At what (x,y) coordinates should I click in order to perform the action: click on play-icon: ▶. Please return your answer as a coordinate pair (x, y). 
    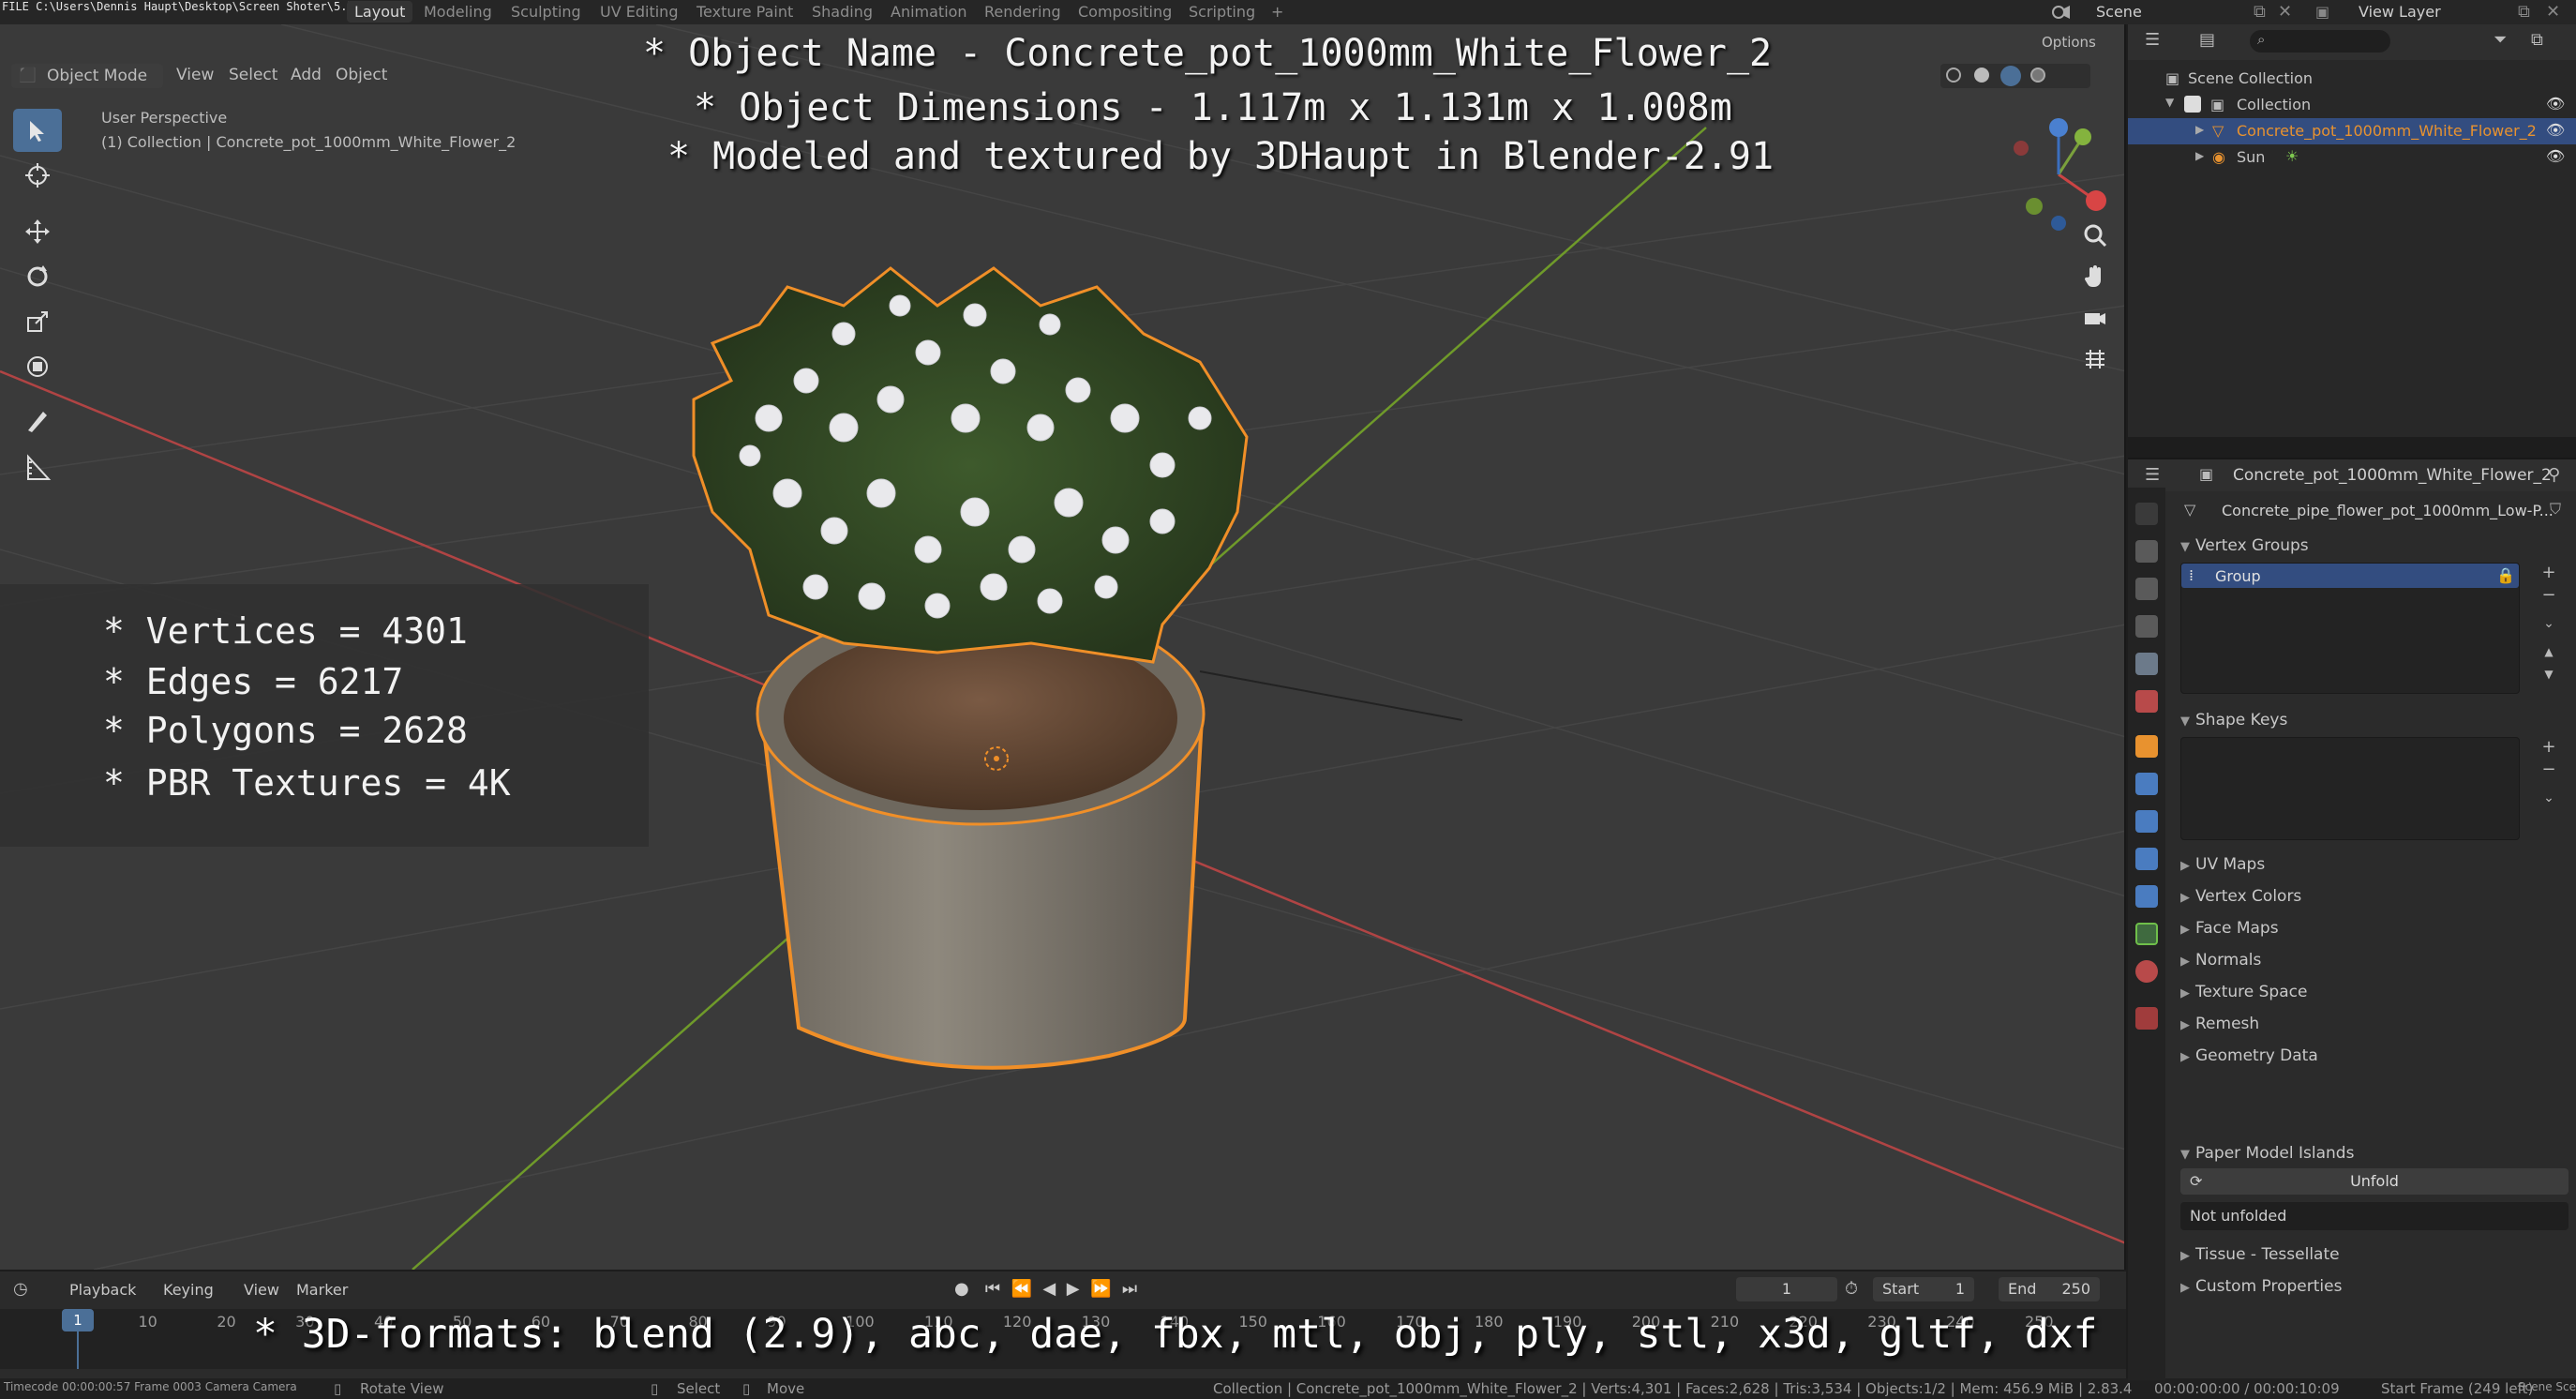
    Looking at the image, I should click on (1073, 1289).